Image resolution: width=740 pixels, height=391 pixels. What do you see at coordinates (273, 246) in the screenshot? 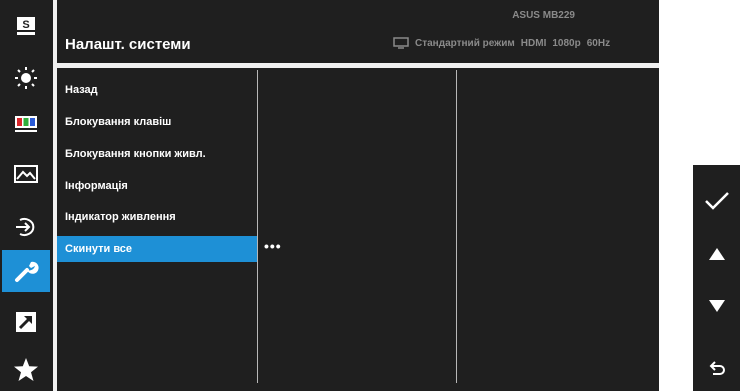
I see `submenu-indicator: •••` at bounding box center [273, 246].